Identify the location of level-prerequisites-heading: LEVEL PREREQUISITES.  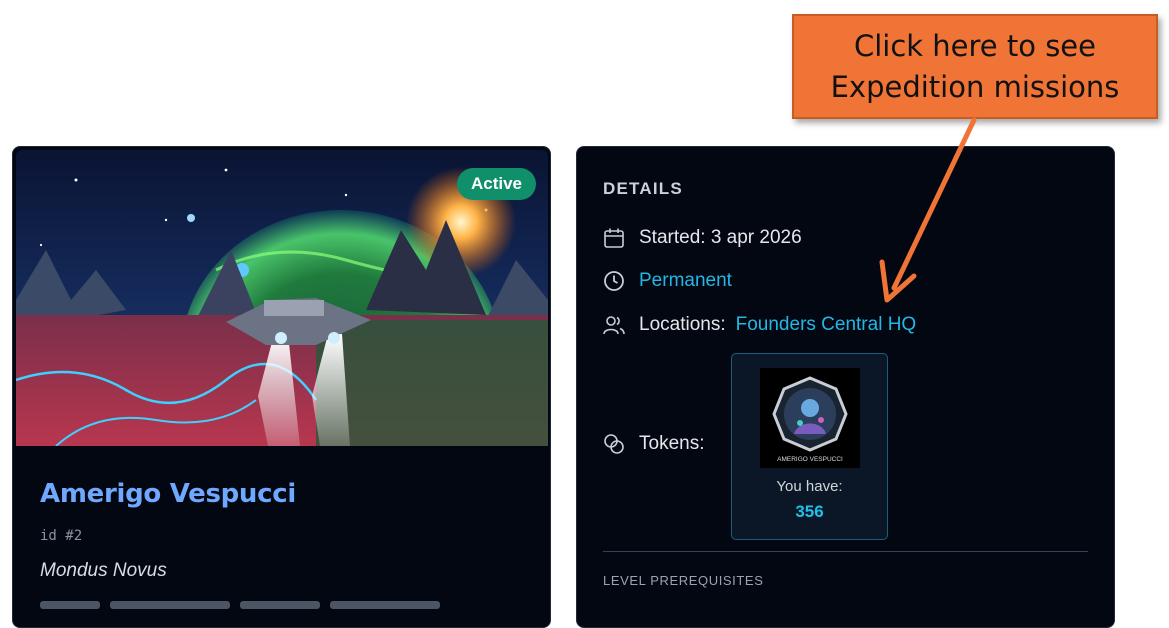
(683, 580).